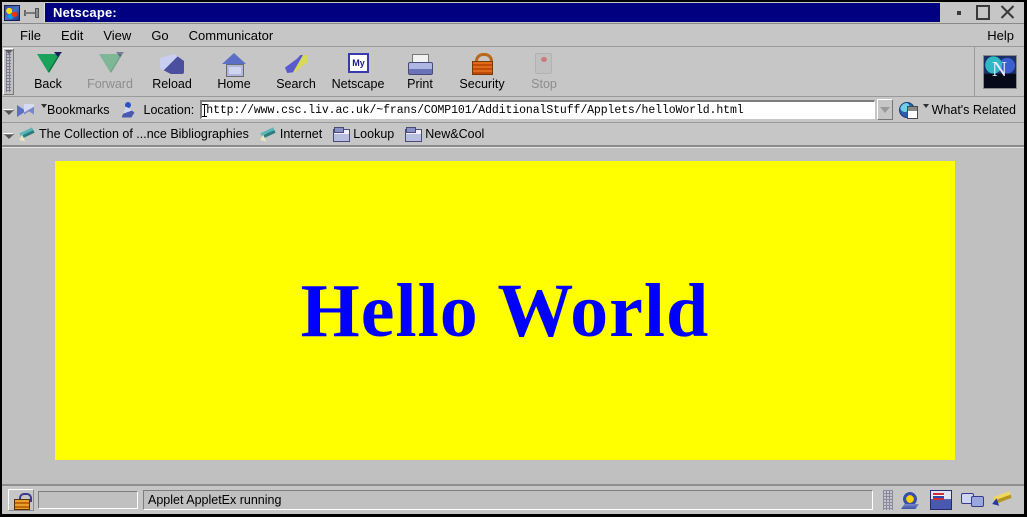 The image size is (1027, 517). I want to click on search-button: Search, so click(296, 70).